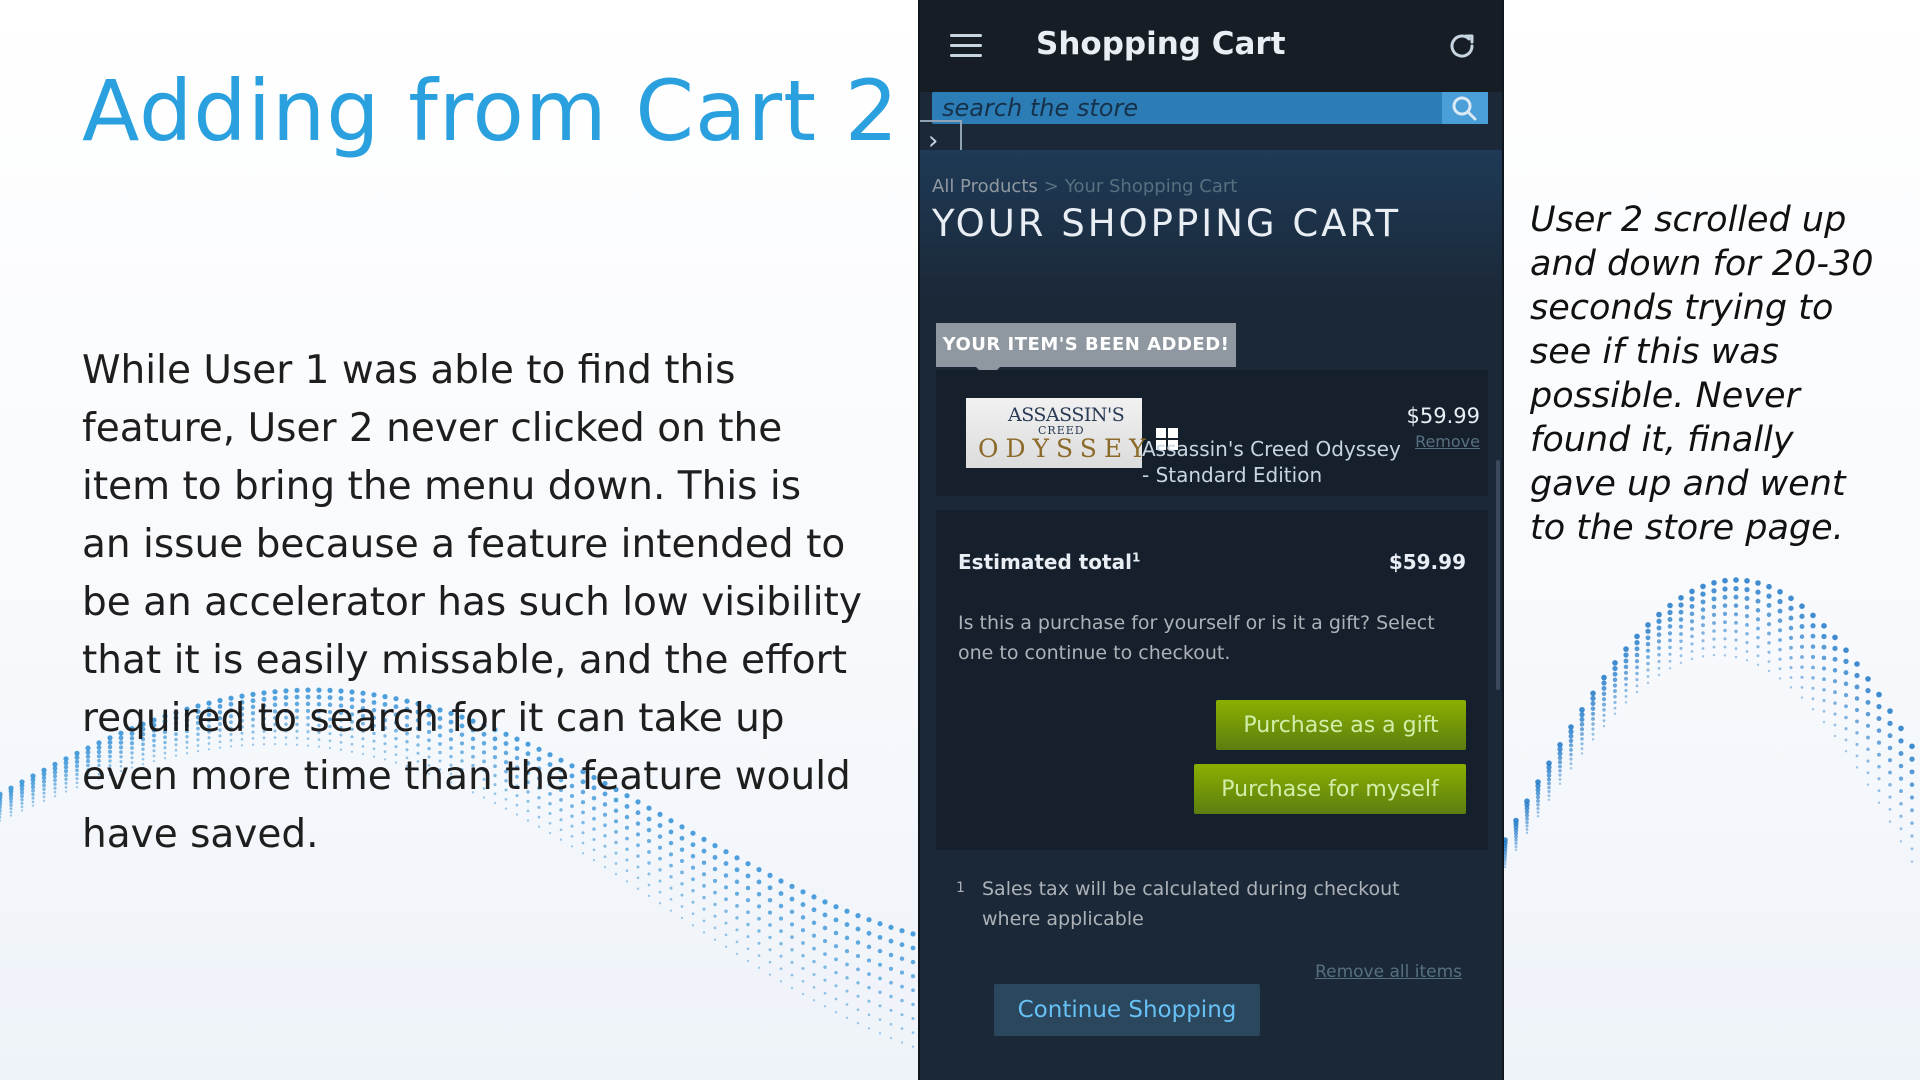  Describe the element at coordinates (960, 888) in the screenshot. I see `footnote-mark: 1` at that location.